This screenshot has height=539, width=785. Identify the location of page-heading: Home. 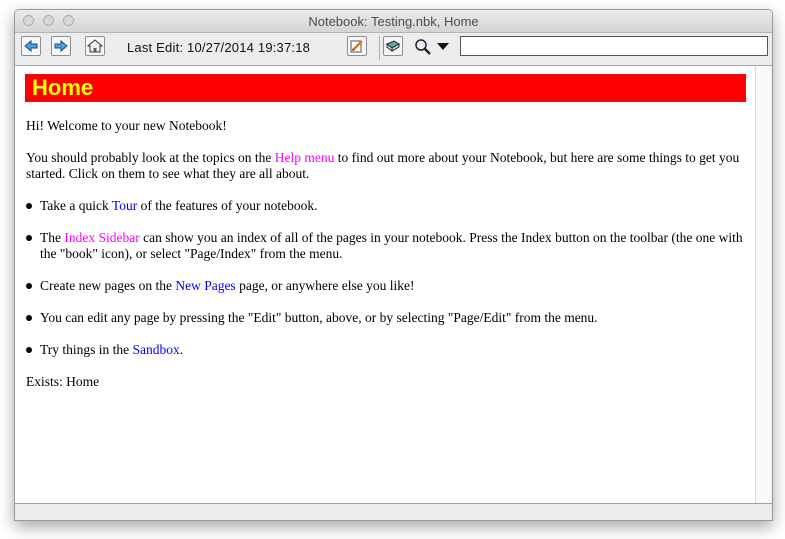
(385, 88).